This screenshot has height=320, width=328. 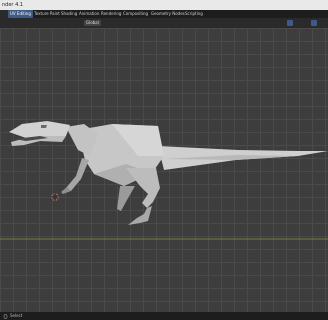 I want to click on snap-icon, so click(x=121, y=27).